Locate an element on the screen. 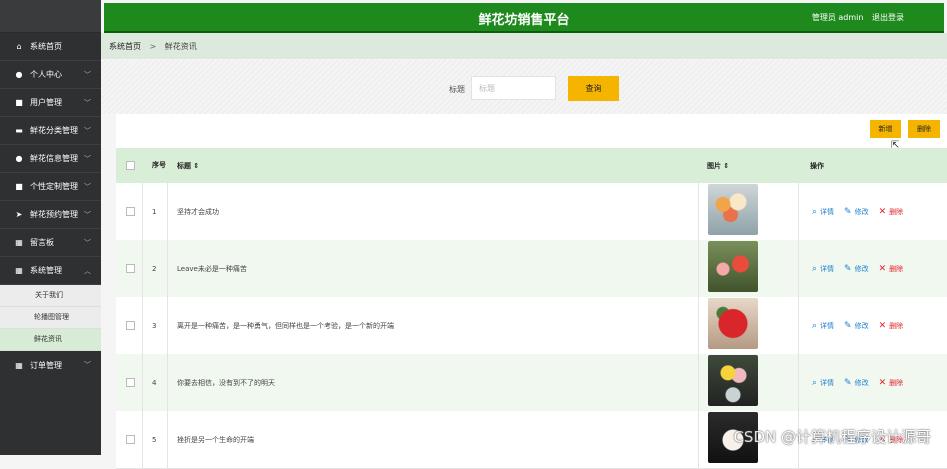 The width and height of the screenshot is (947, 469). submenu-item-0: 关于我们 is located at coordinates (50, 296).